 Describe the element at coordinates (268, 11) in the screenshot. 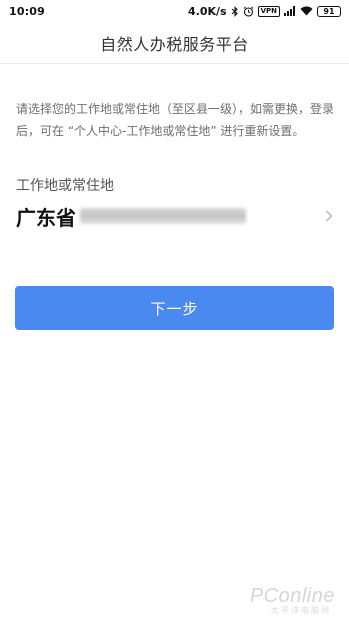

I see `vpn-icon: VPN` at that location.